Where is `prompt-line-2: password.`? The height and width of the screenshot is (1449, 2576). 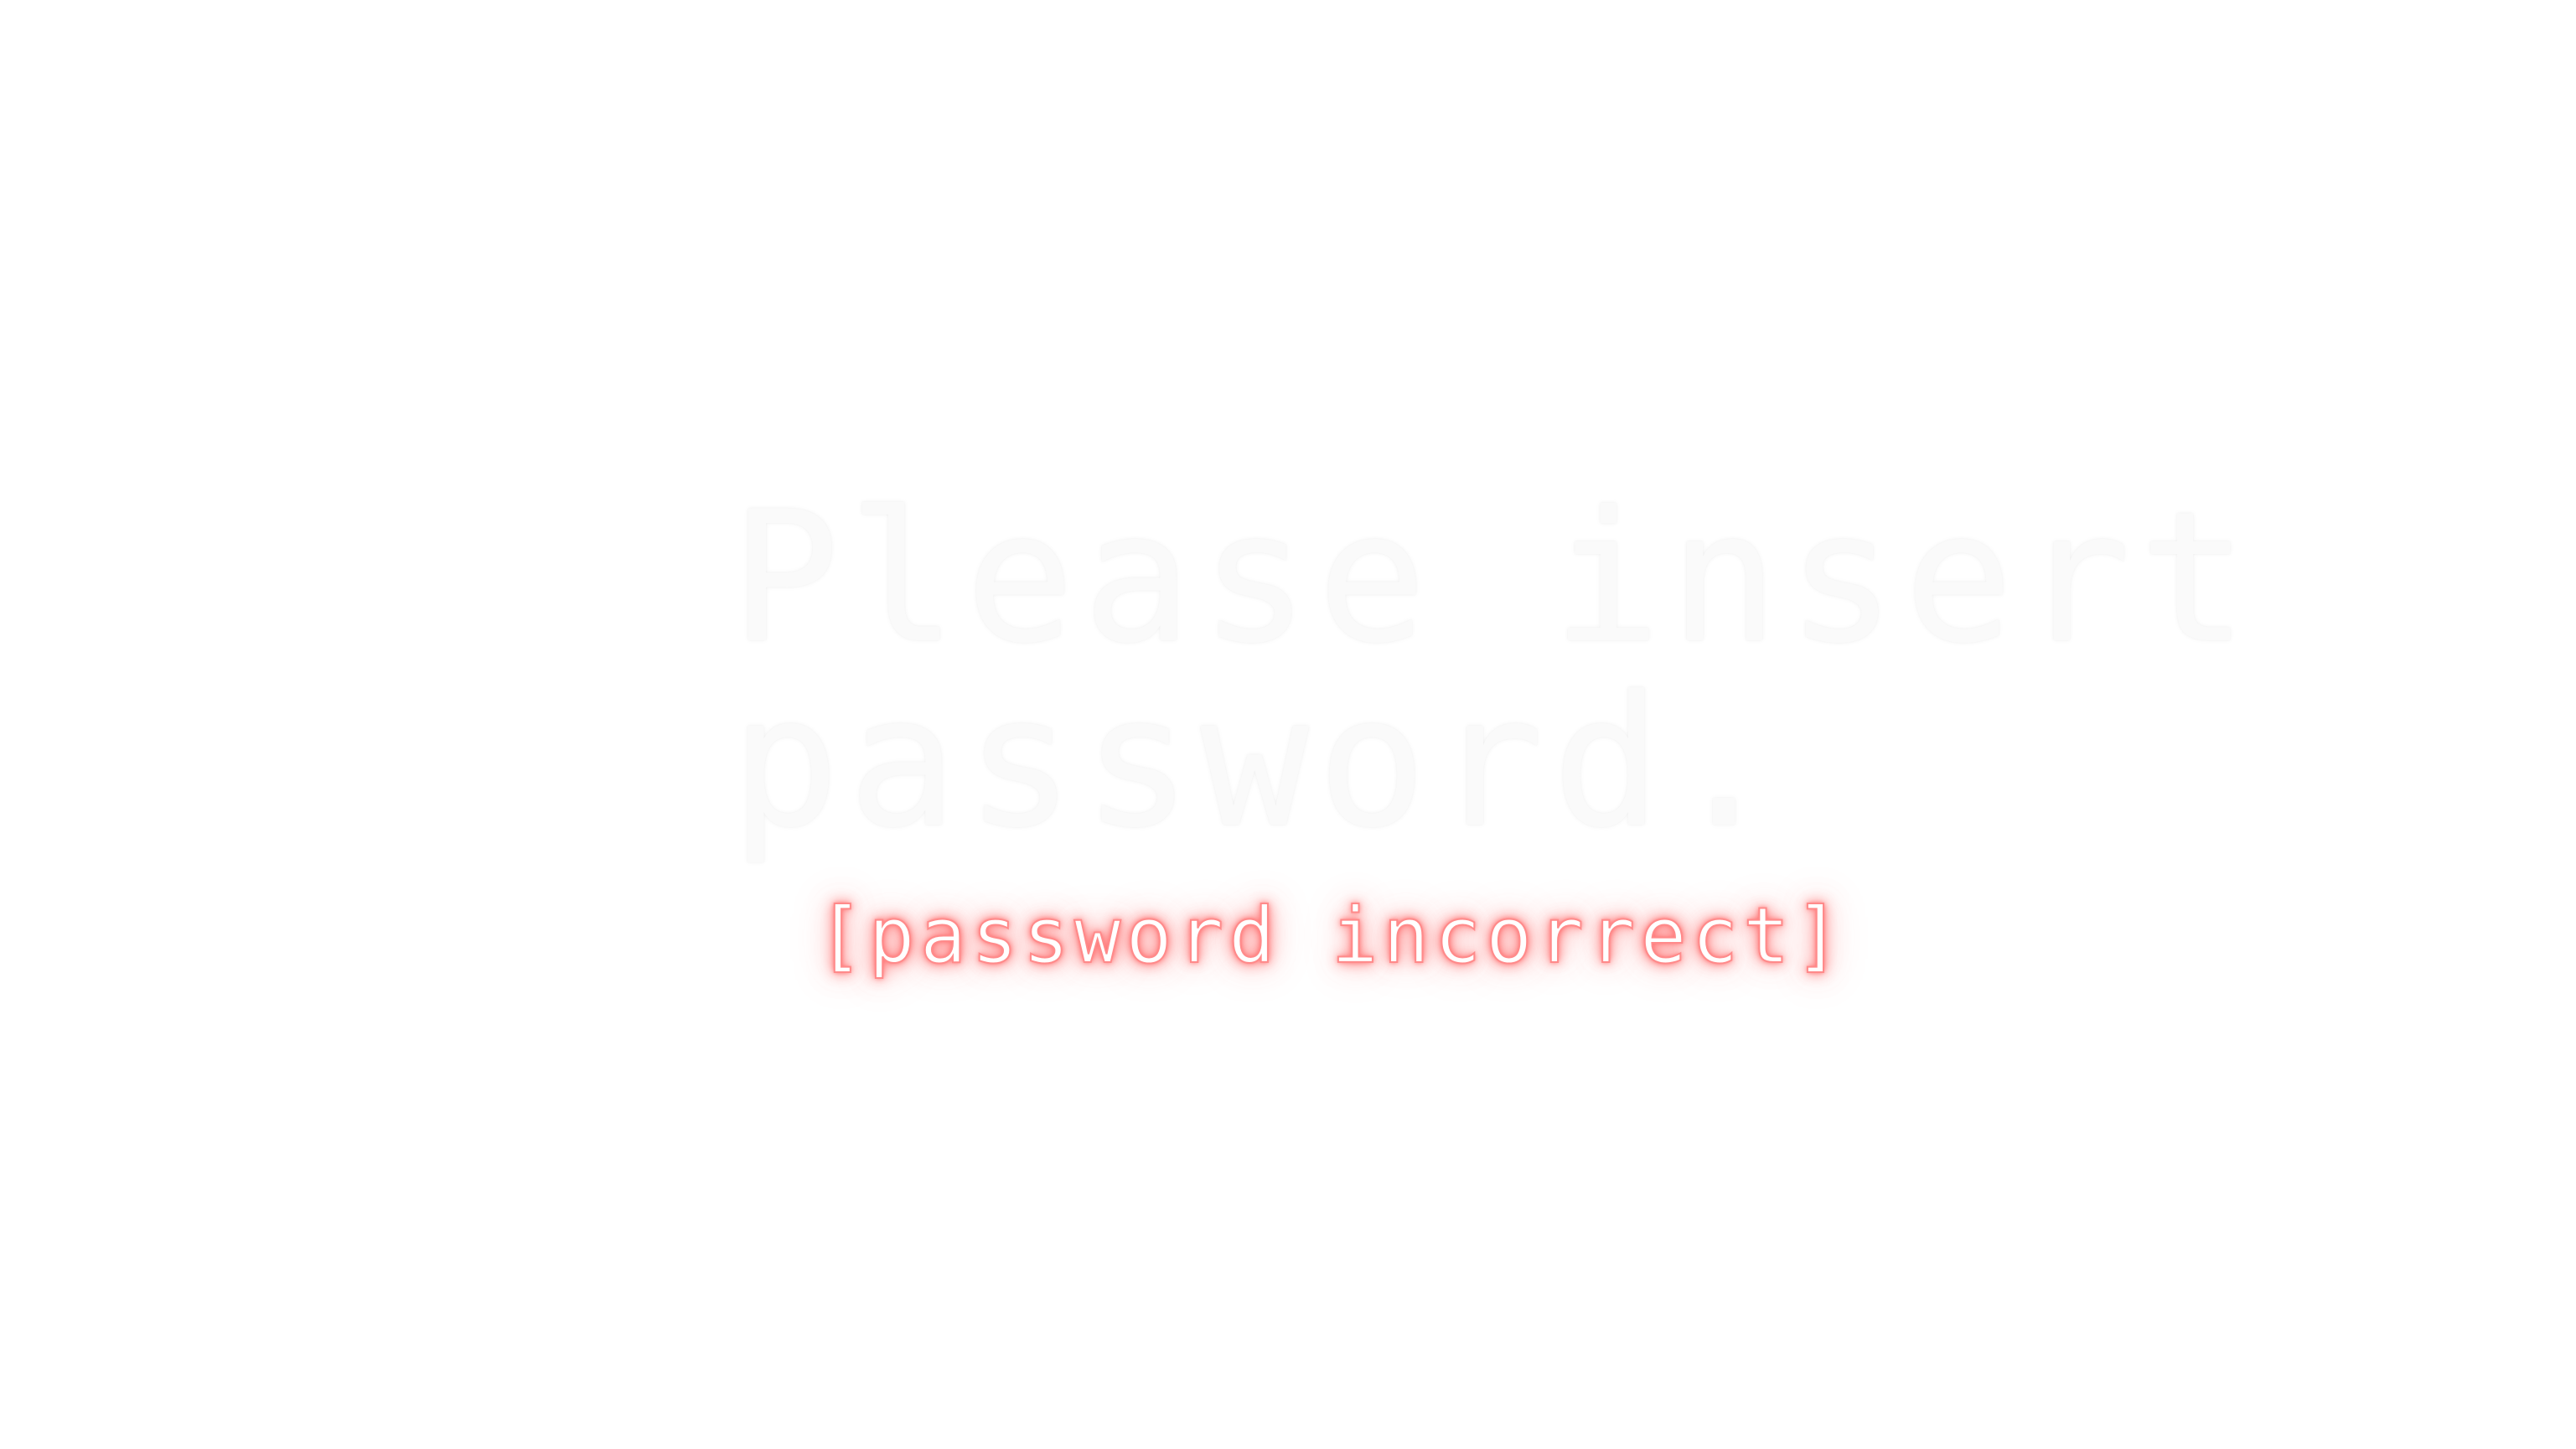
prompt-line-2: password. is located at coordinates (1259, 762).